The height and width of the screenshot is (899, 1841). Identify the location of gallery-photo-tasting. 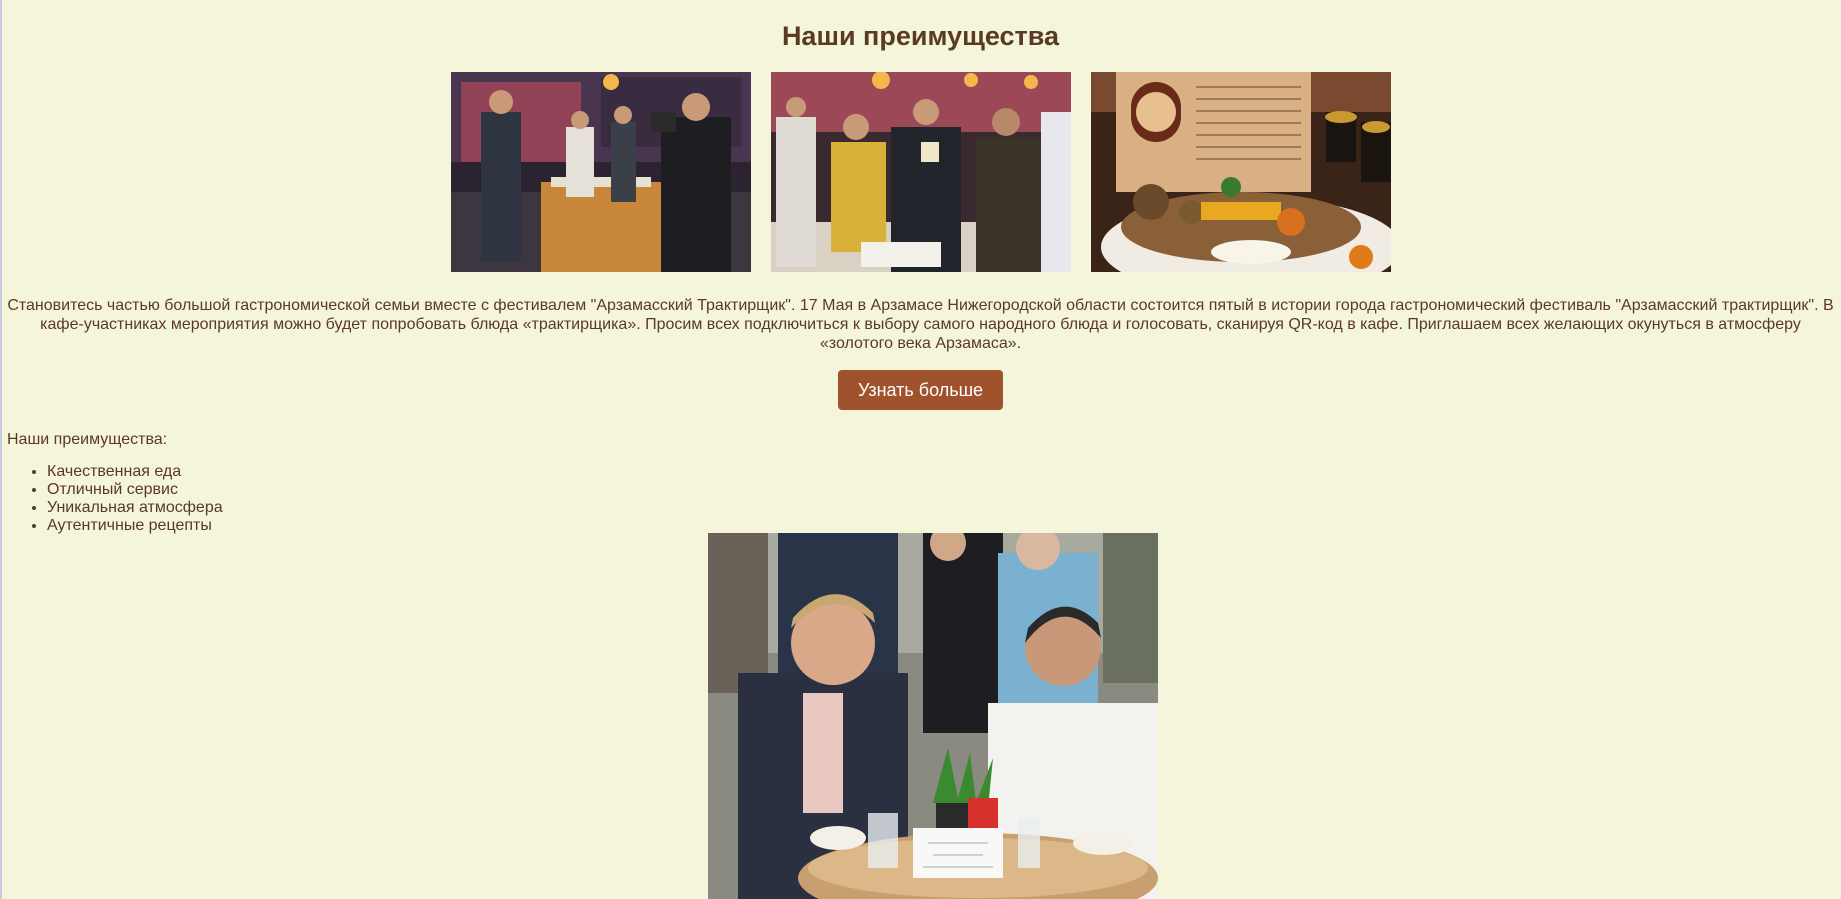
(600, 172).